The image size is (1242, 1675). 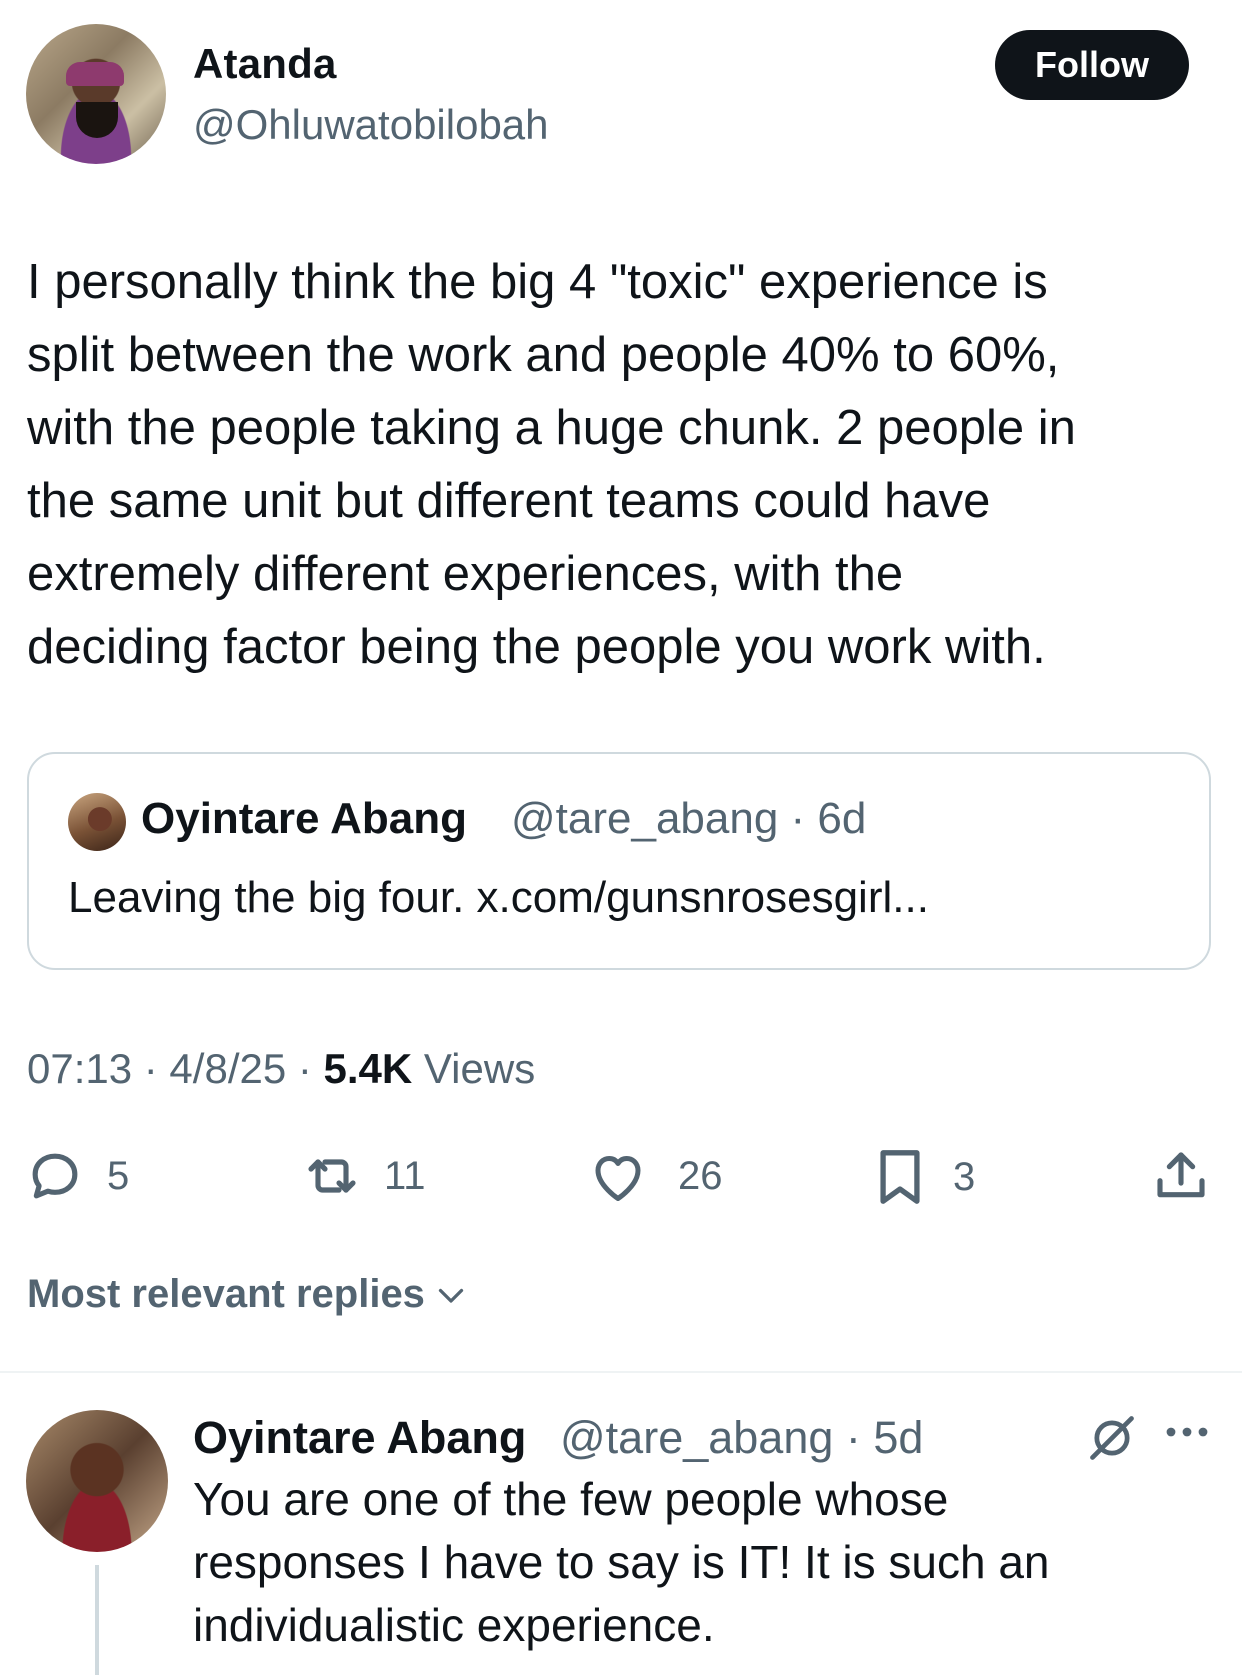 I want to click on tweet-meta: 07:13 · 4/8/25 · 5.4K Views, so click(x=281, y=1069).